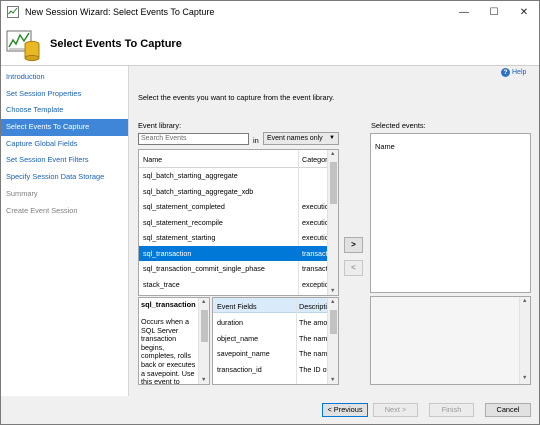  What do you see at coordinates (238, 338) in the screenshot?
I see `field-name: object_name` at bounding box center [238, 338].